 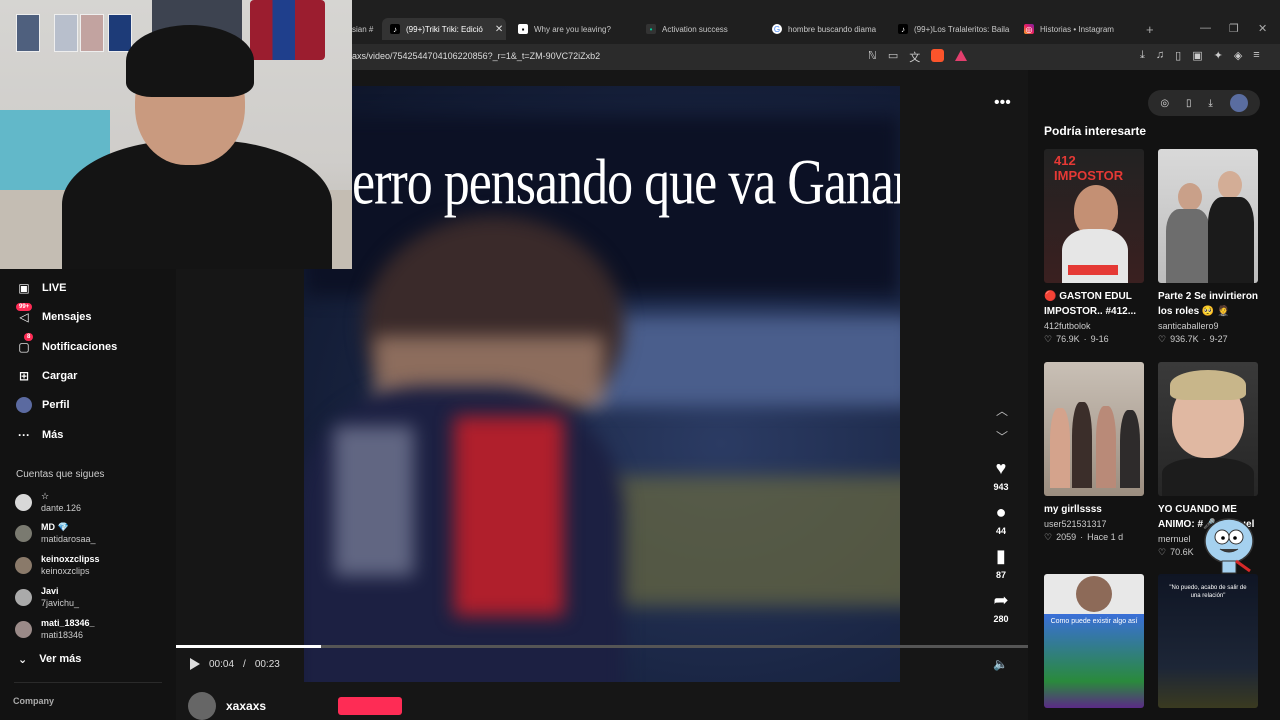 What do you see at coordinates (1150, 29) in the screenshot?
I see `new-tab-icon: +` at bounding box center [1150, 29].